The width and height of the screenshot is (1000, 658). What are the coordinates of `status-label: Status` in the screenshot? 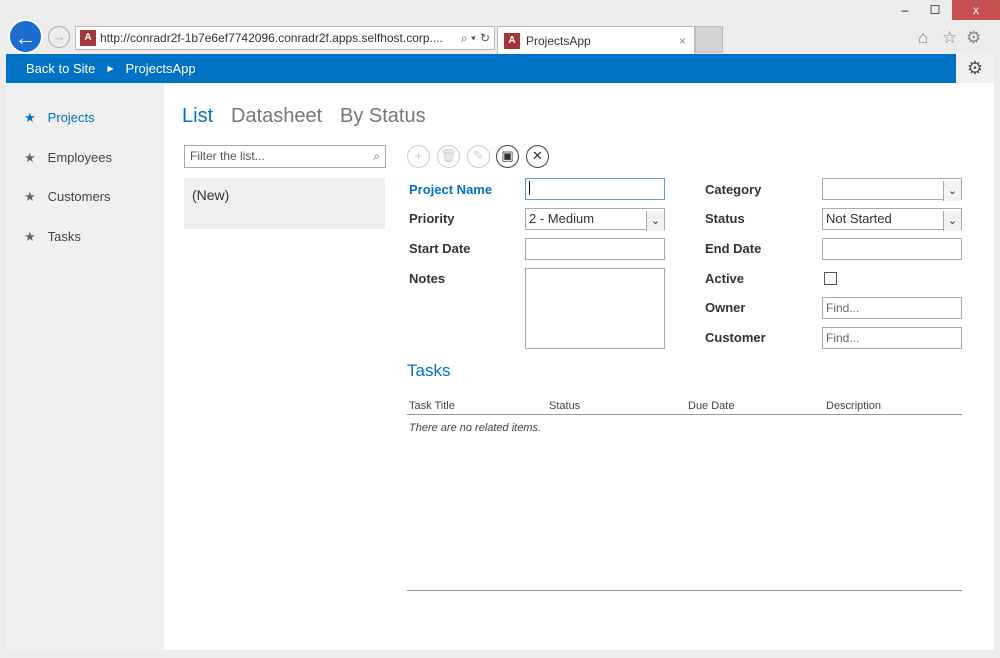 It's located at (725, 218).